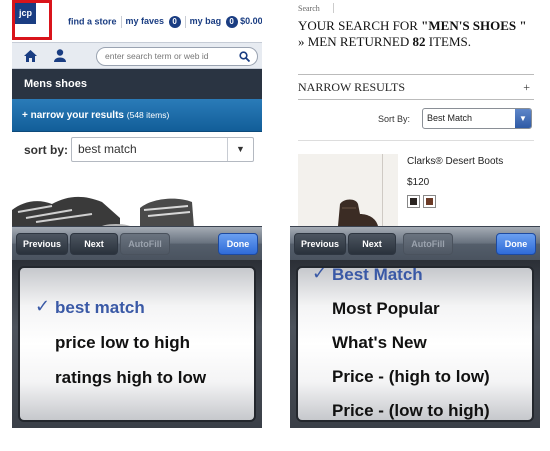 The height and width of the screenshot is (451, 550). What do you see at coordinates (60, 55) in the screenshot?
I see `user-icon` at bounding box center [60, 55].